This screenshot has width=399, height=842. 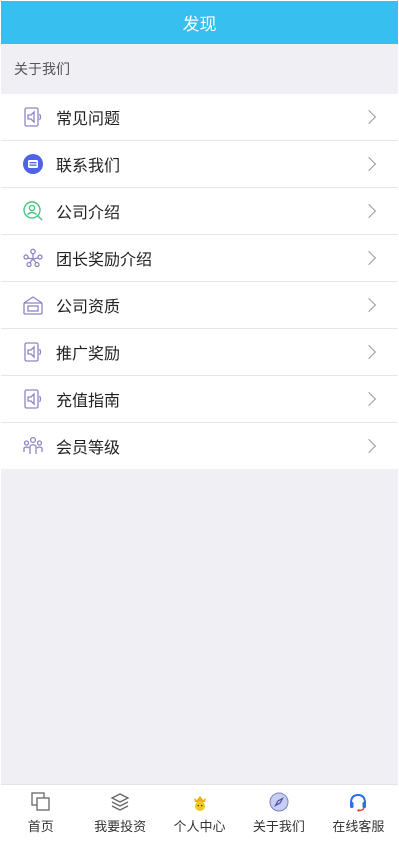 What do you see at coordinates (88, 306) in the screenshot?
I see `menu-item-label: 公司资质` at bounding box center [88, 306].